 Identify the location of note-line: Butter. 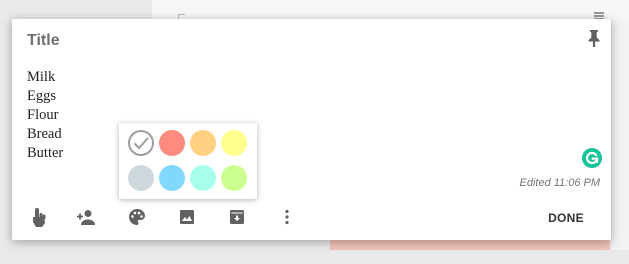
(45, 153).